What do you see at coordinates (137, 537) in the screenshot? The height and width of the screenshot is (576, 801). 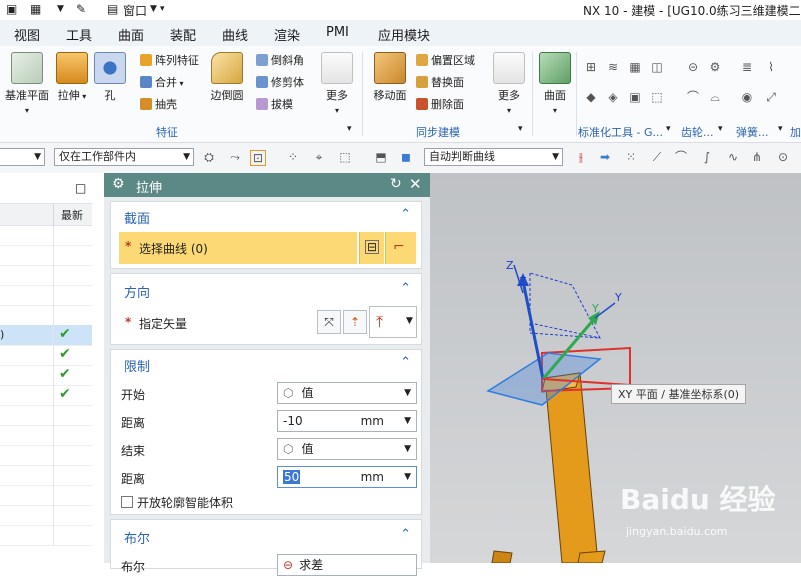 I see `boolean-title: 布尔` at bounding box center [137, 537].